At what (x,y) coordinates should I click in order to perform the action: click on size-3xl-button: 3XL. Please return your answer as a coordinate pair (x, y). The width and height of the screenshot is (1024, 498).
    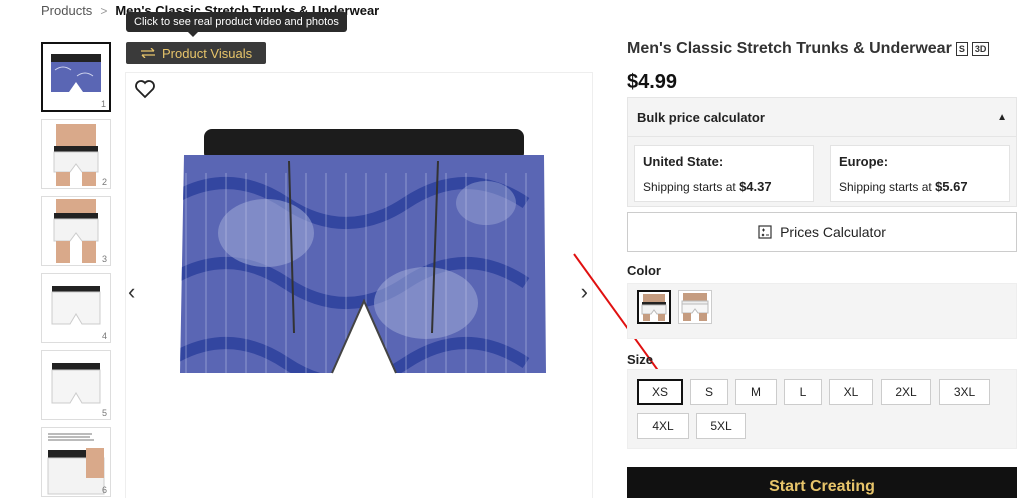
    Looking at the image, I should click on (964, 392).